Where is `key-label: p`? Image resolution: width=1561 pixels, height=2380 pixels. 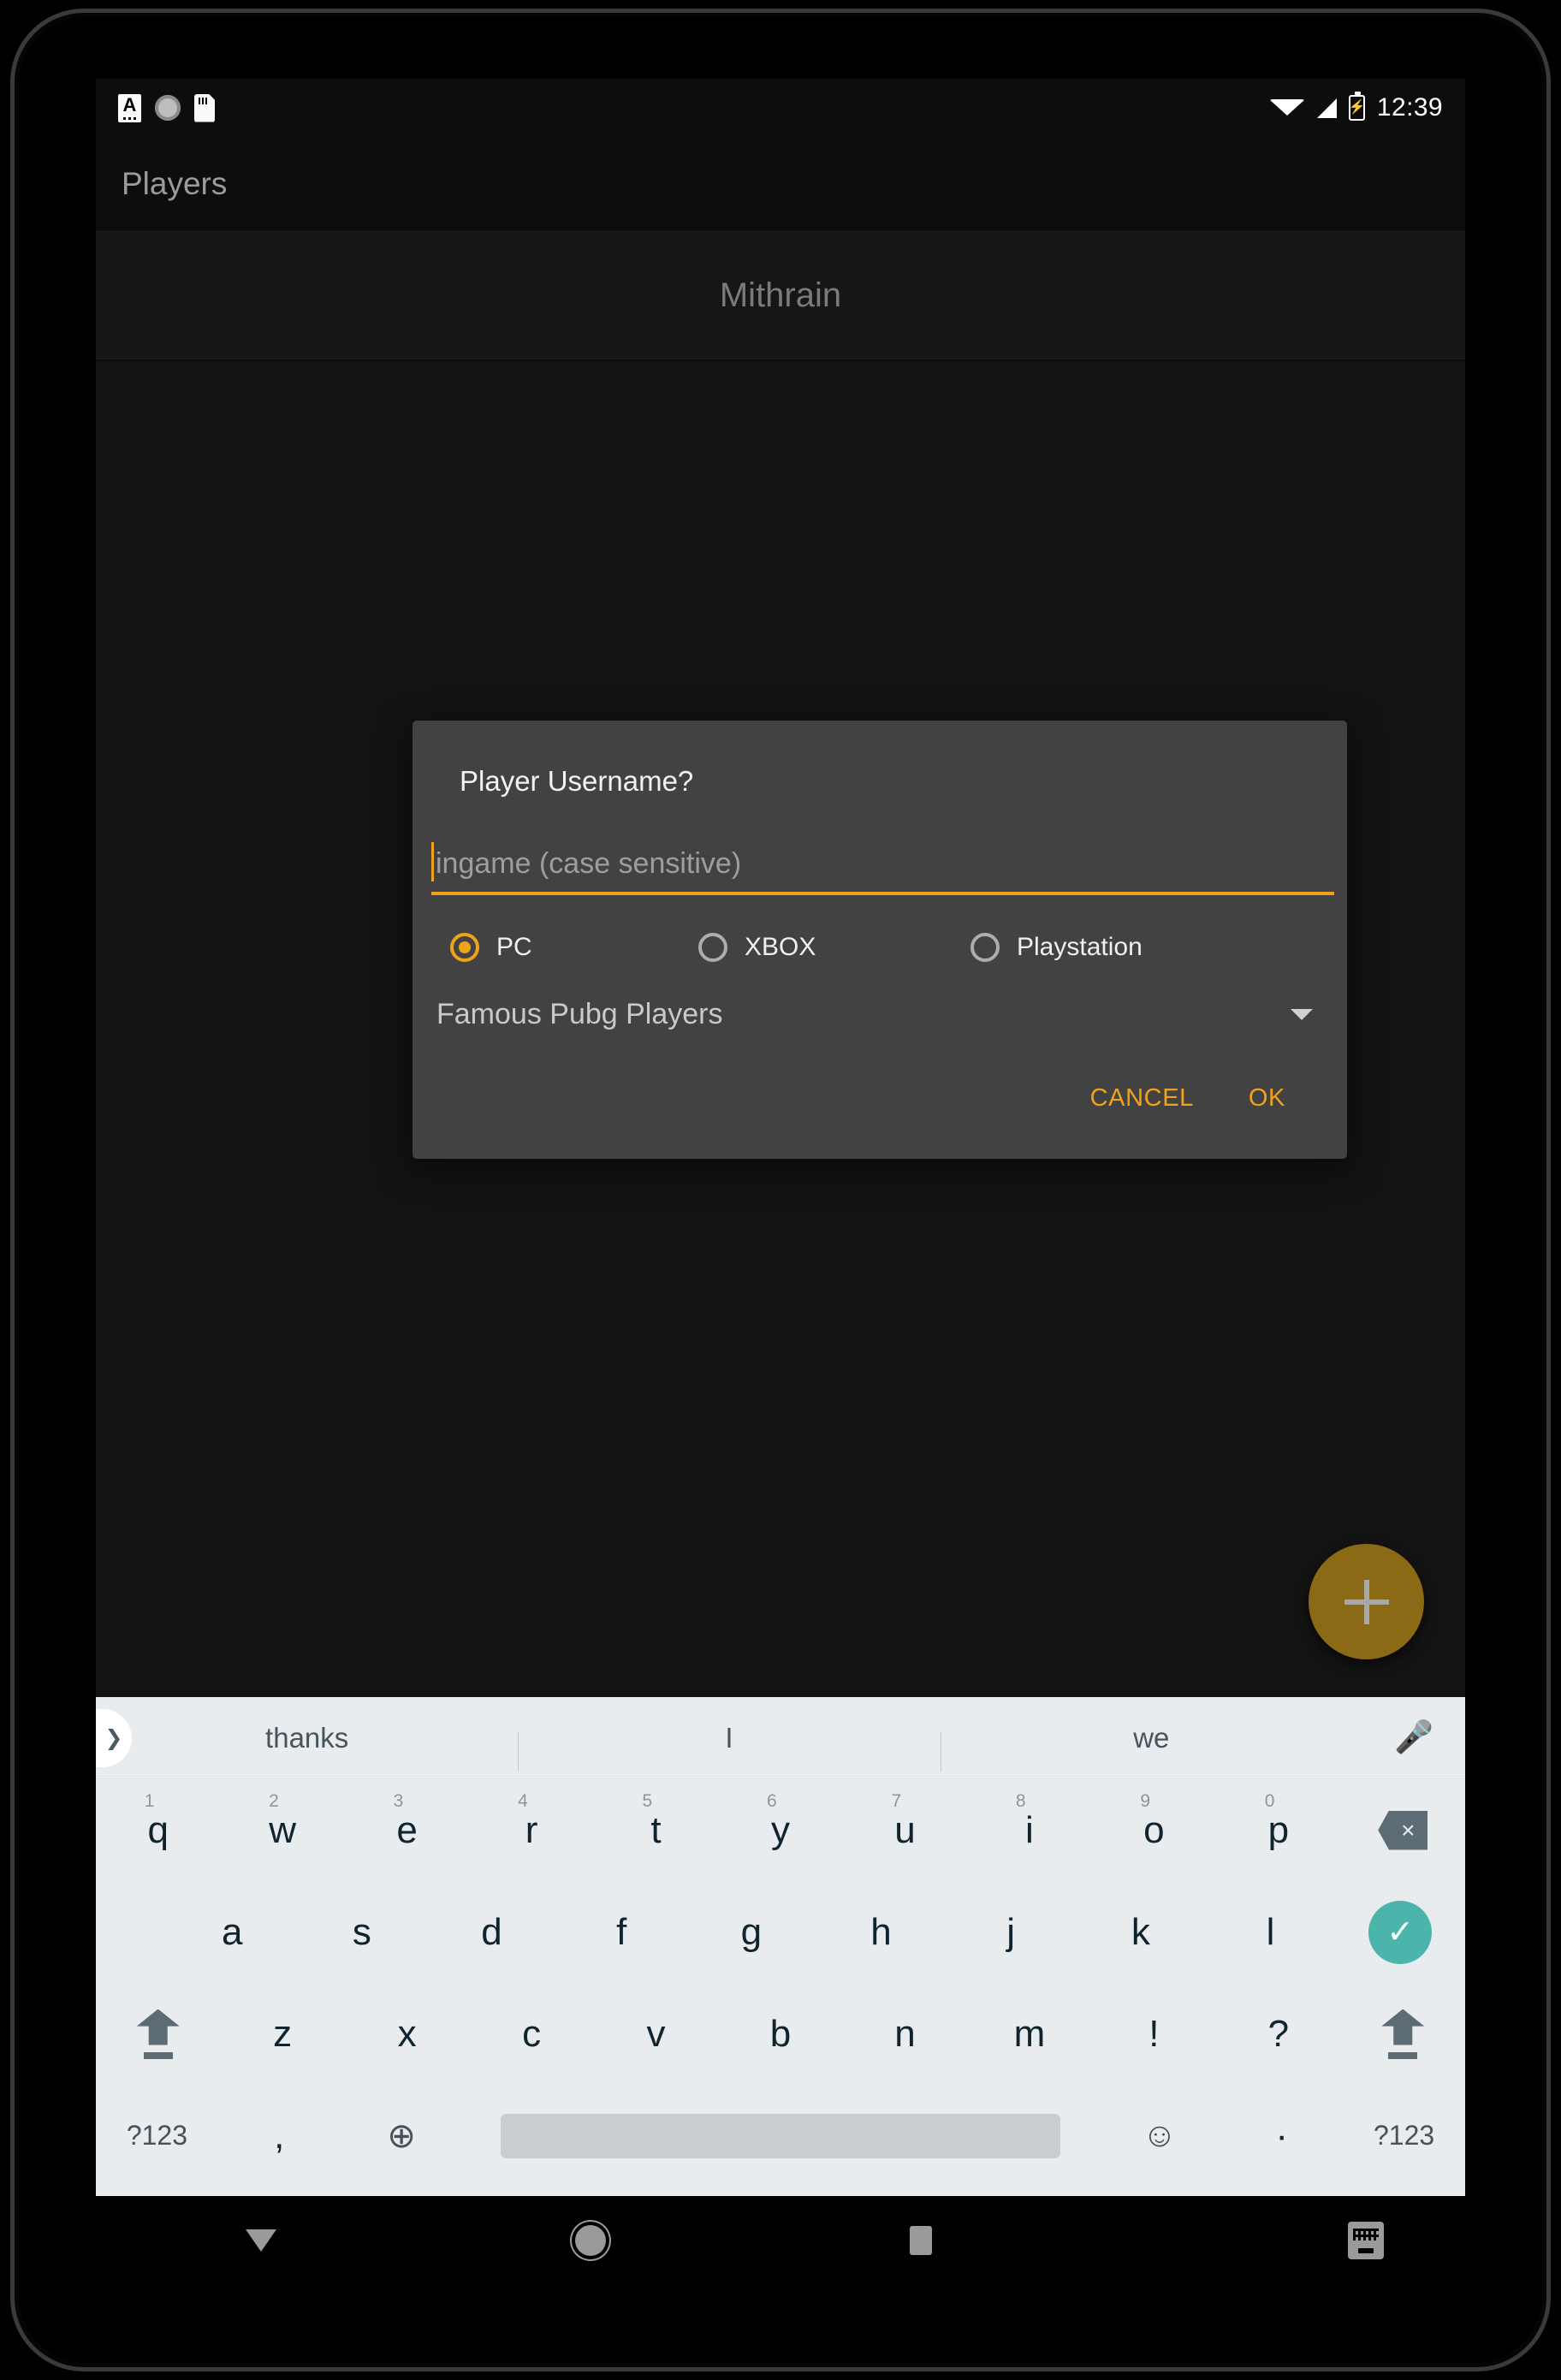
key-label: p is located at coordinates (1278, 1829).